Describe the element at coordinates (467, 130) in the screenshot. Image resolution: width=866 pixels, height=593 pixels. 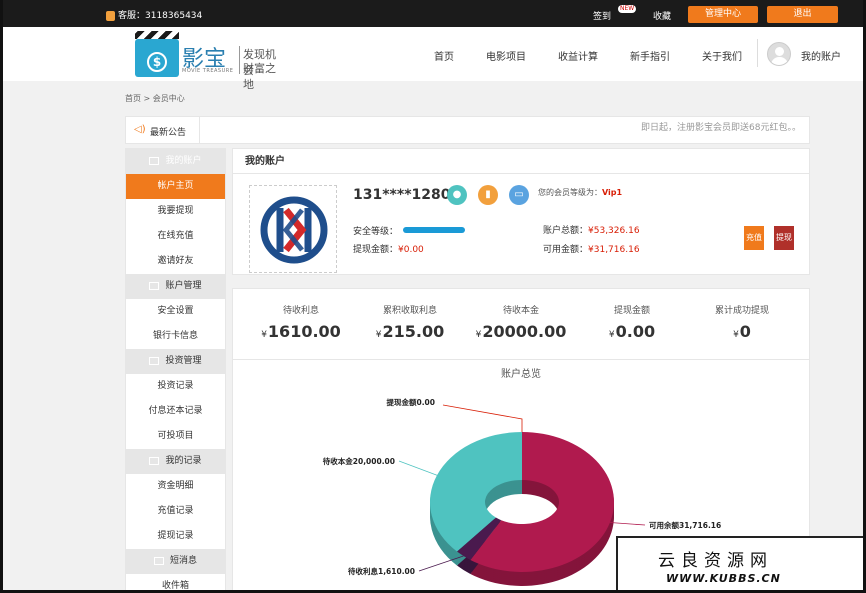
I see `announcement-bar: ◁) 最新公告 即日起，注册影宝会员即送68元红包。。` at that location.